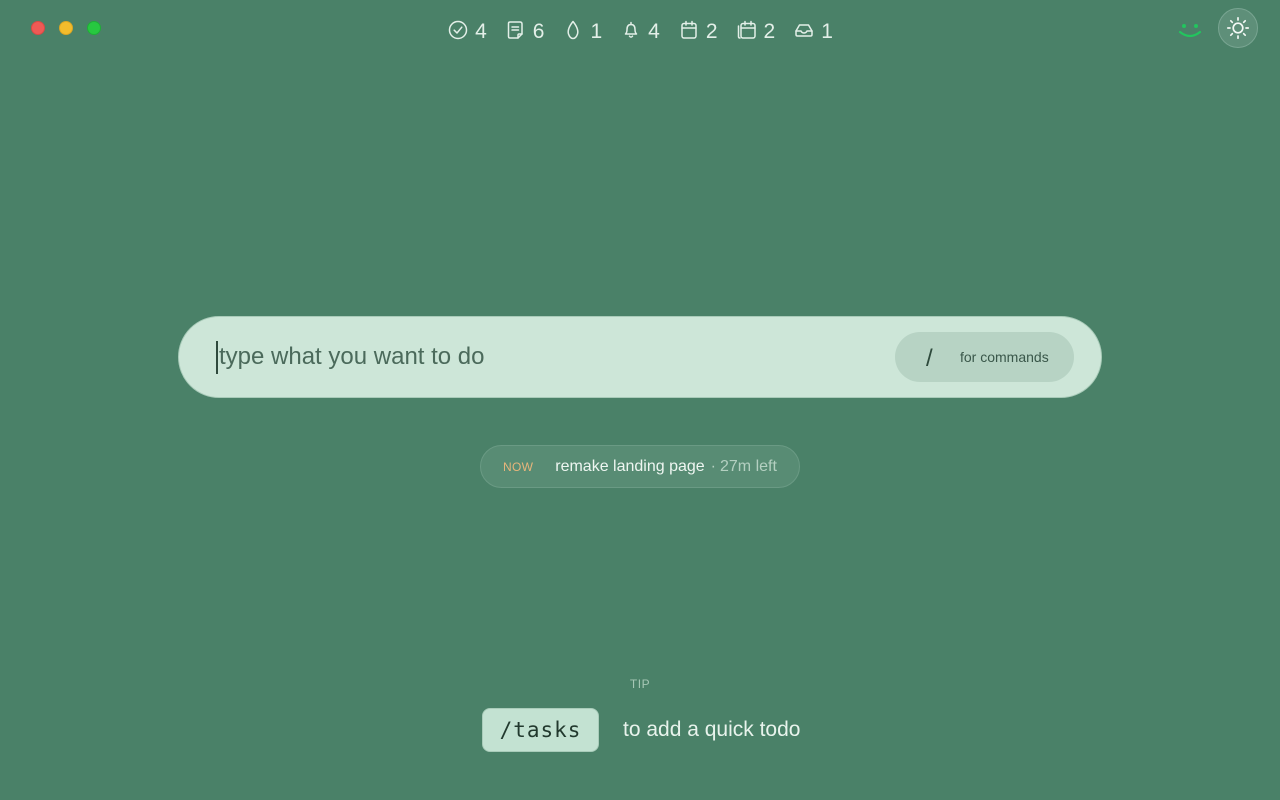 This screenshot has width=1280, height=800. What do you see at coordinates (711, 31) in the screenshot?
I see `counter-calendar-count: 2` at bounding box center [711, 31].